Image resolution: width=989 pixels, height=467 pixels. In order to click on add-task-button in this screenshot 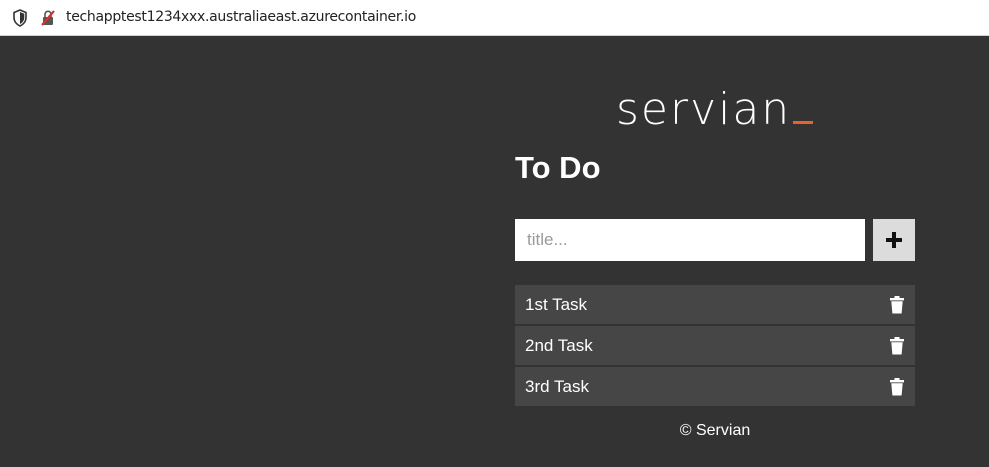, I will do `click(894, 240)`.